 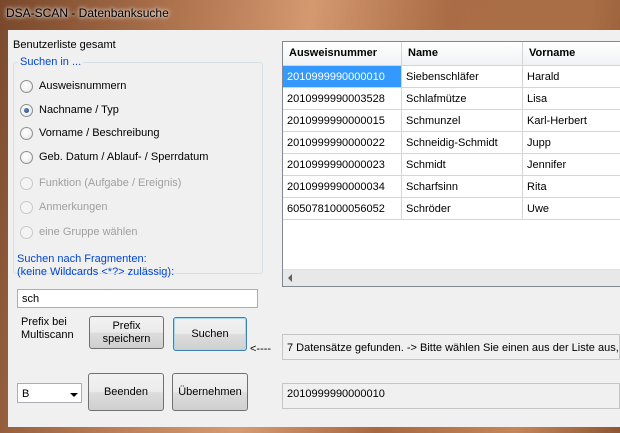 I want to click on close-button: Beenden, so click(x=126, y=392).